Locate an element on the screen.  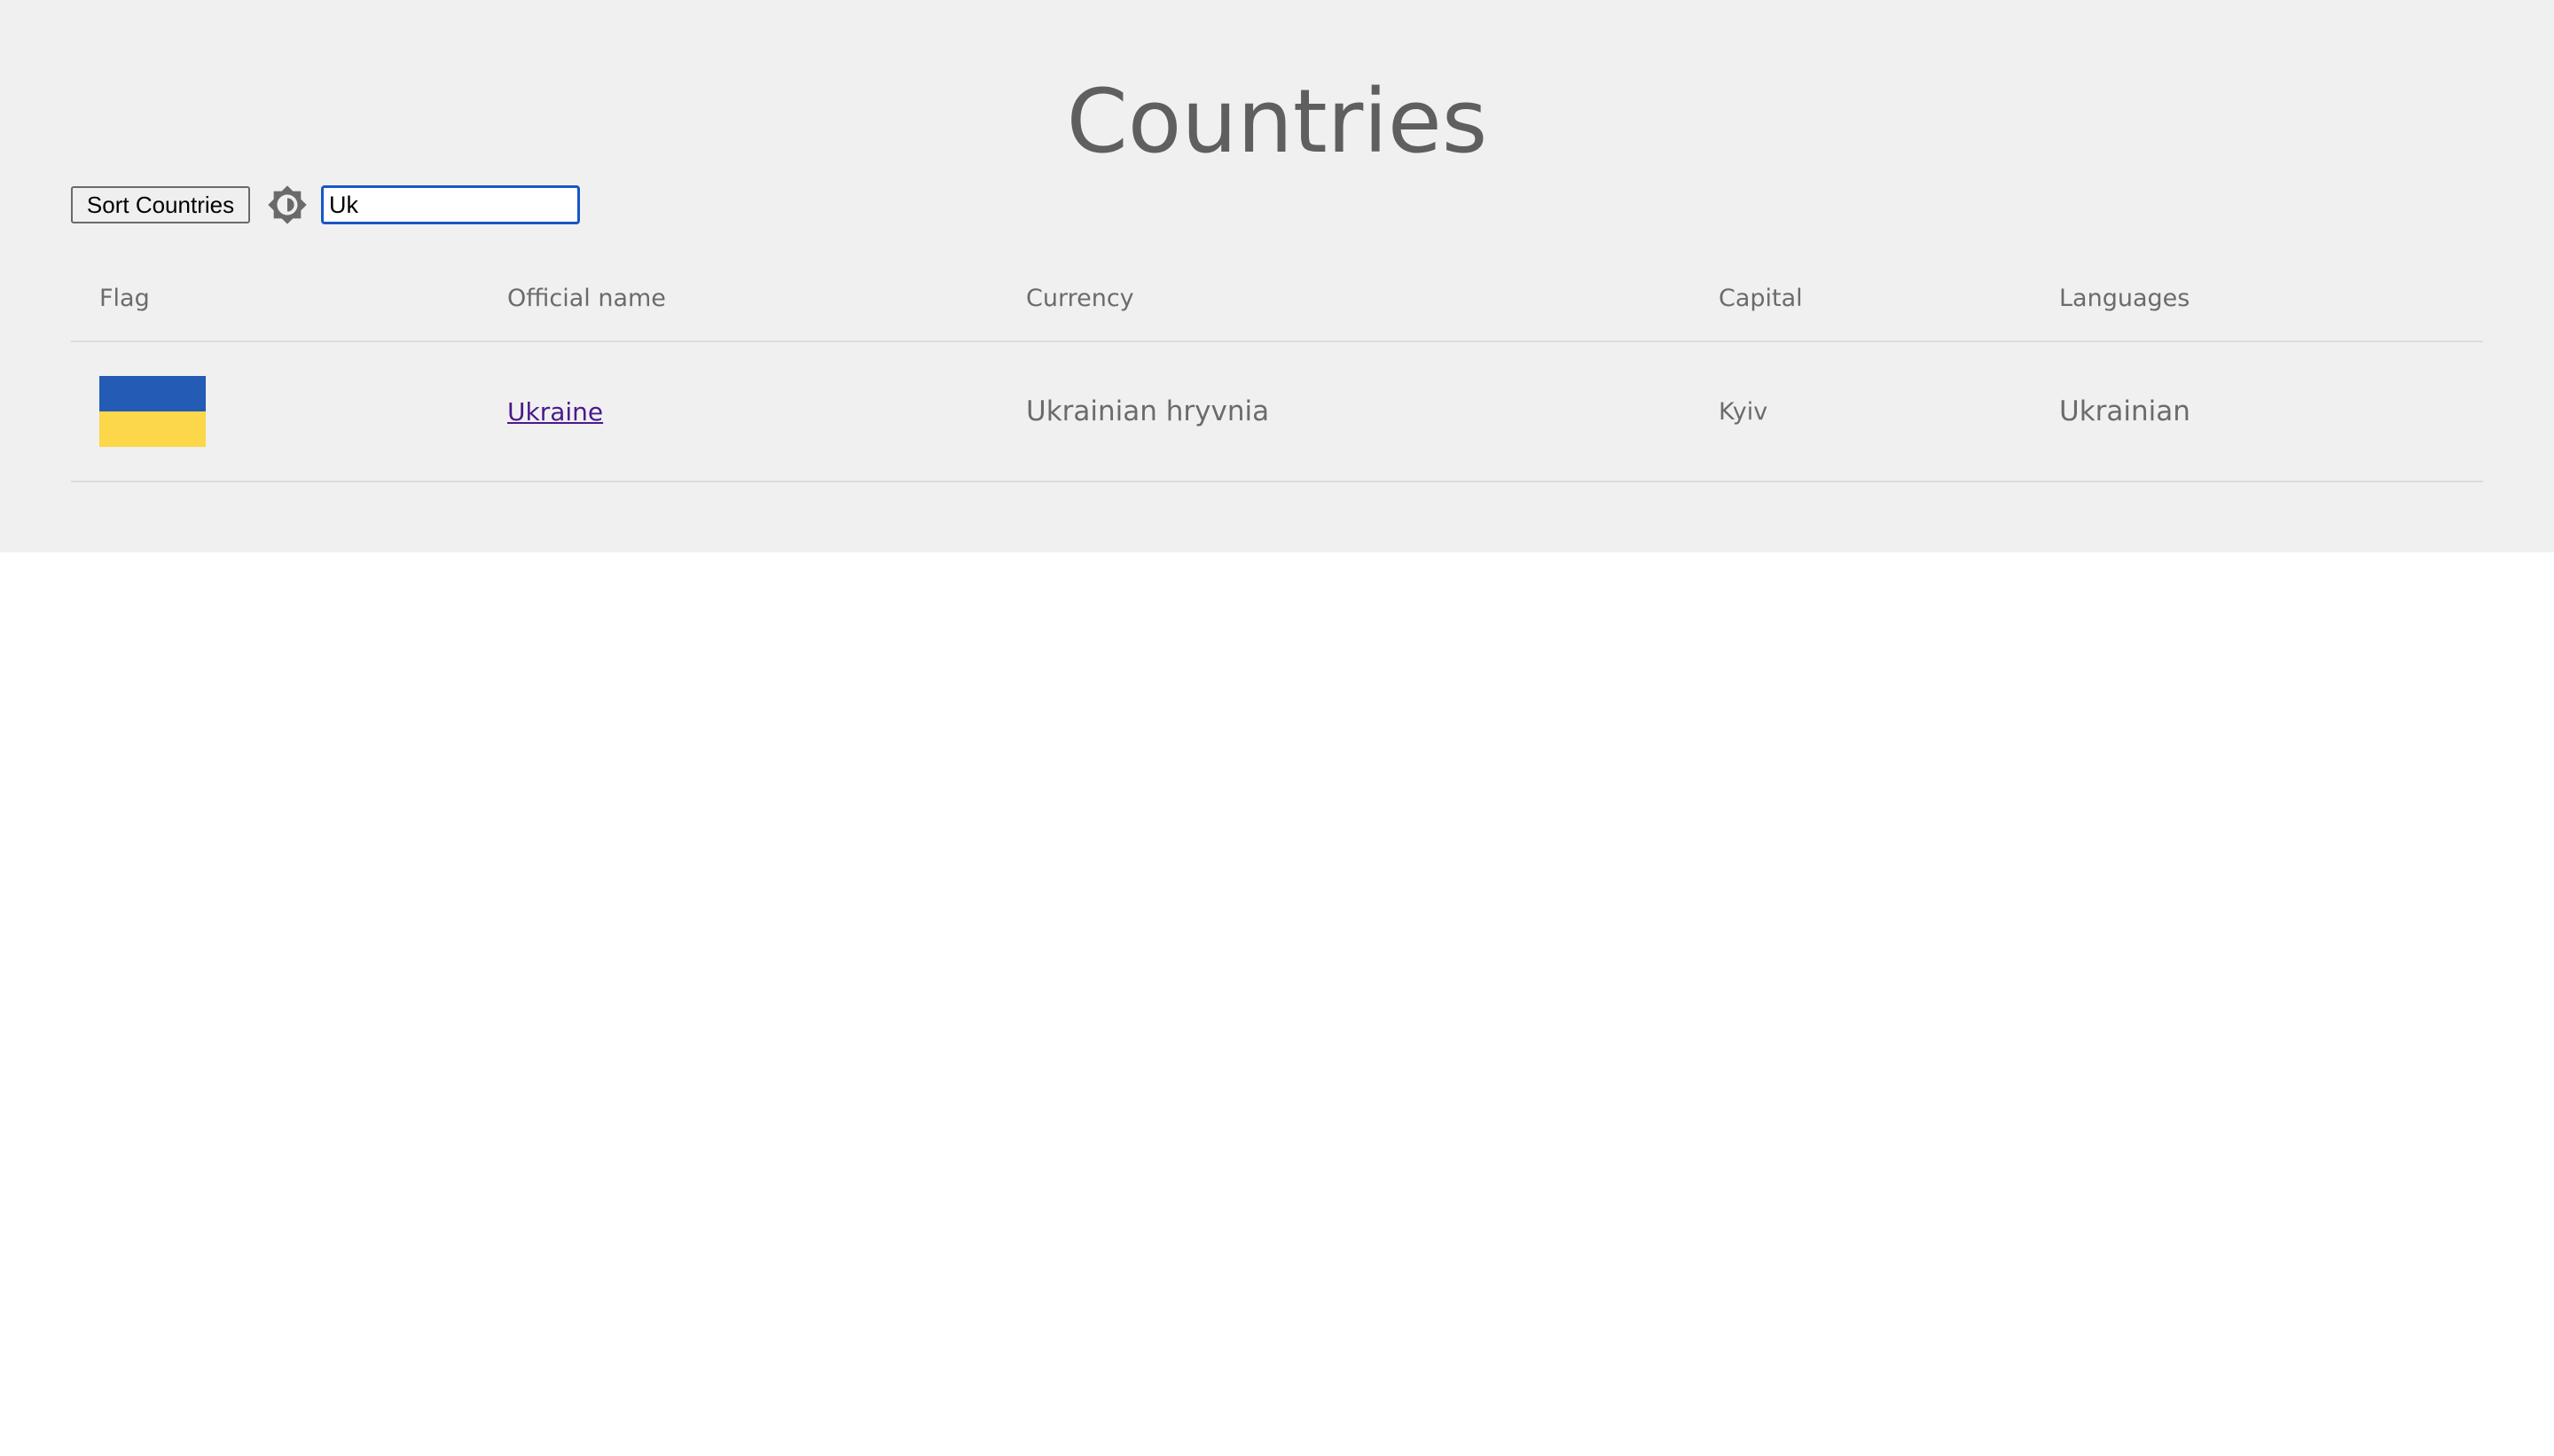
table-row: Ukraine Ukrainian hryvnia Kyiv Ukrainian is located at coordinates (1277, 411).